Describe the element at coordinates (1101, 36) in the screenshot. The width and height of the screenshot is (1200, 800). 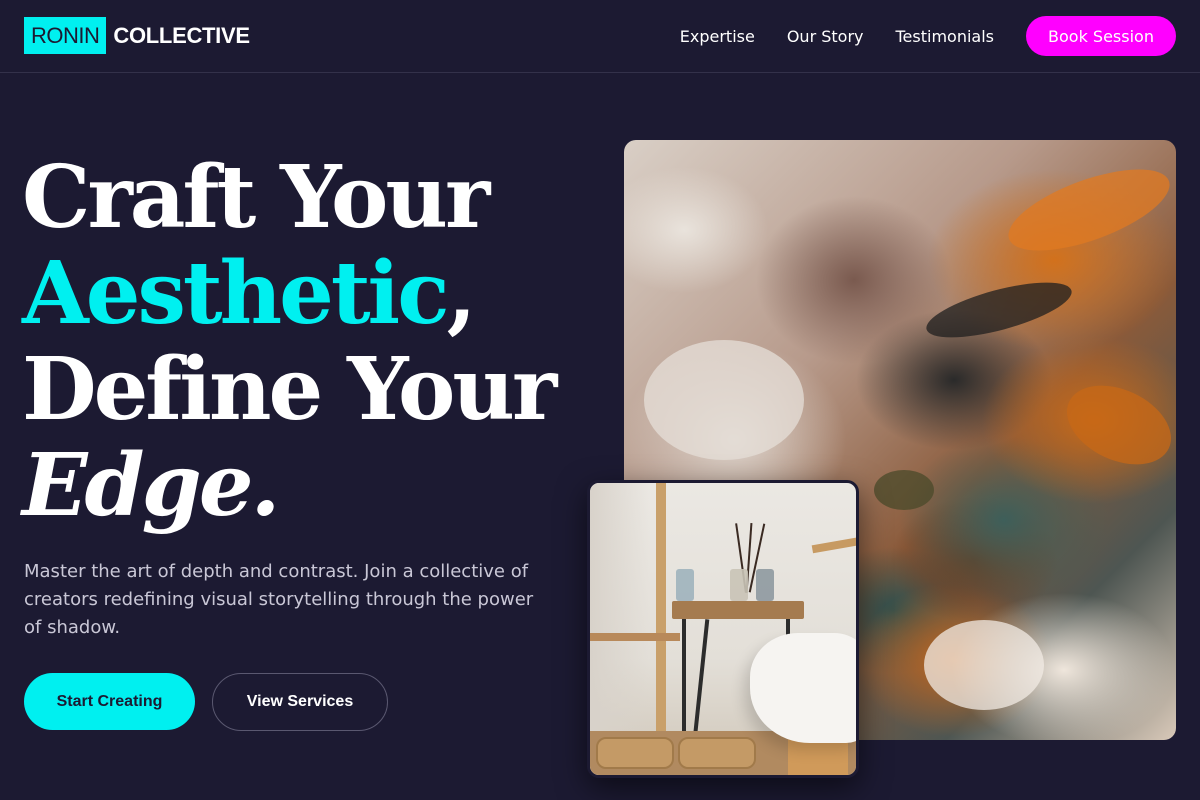
I see `book-session-button: Book Session` at that location.